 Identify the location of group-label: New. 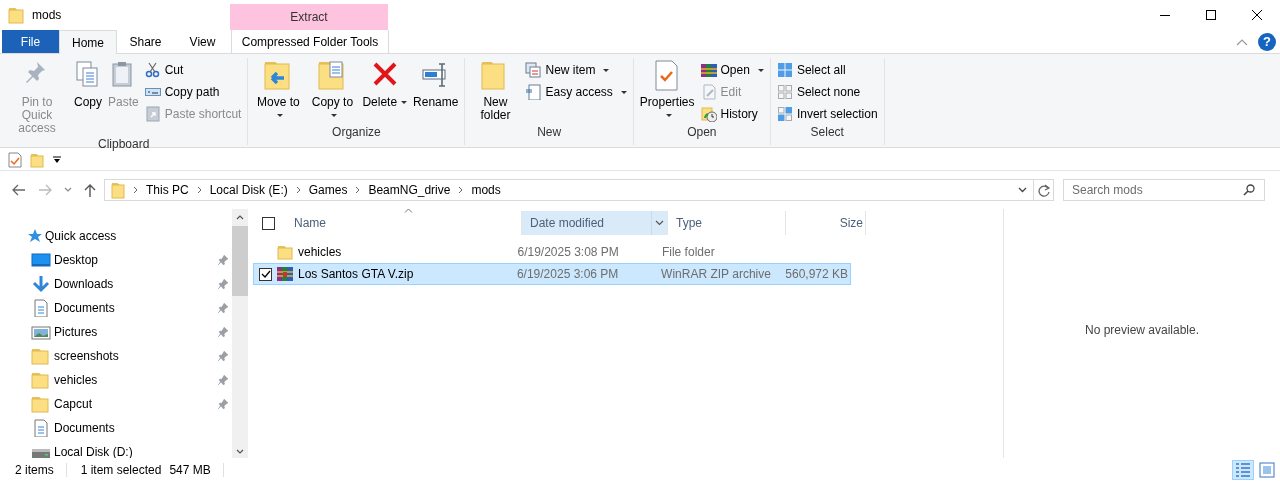
(549, 133).